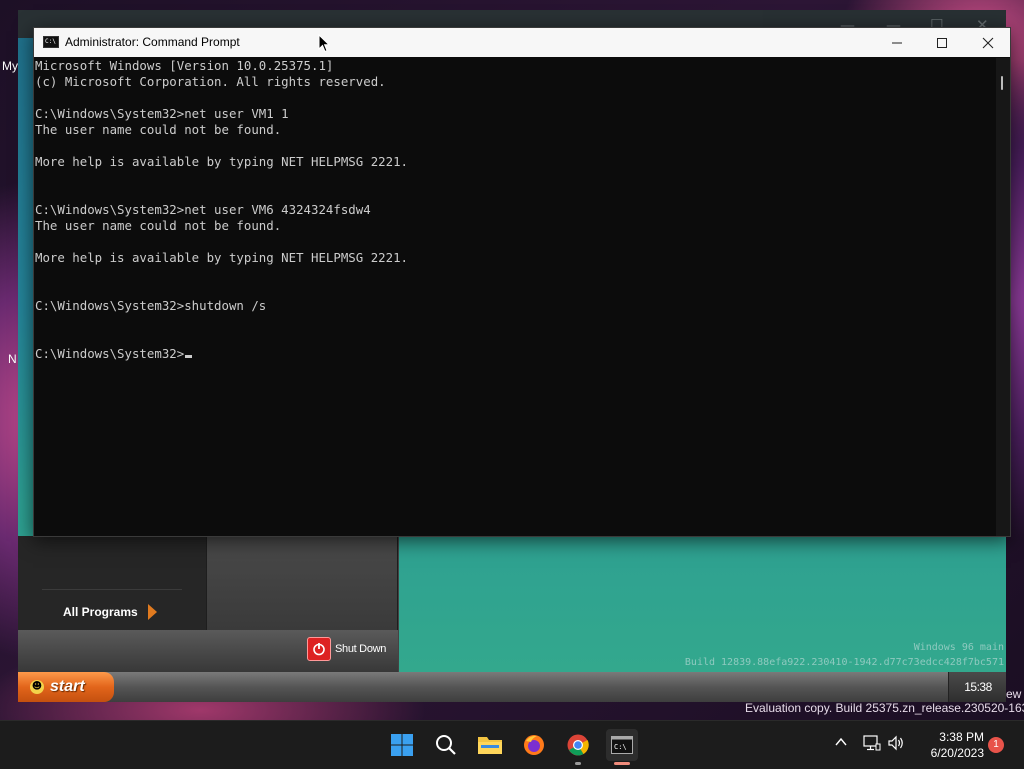 The width and height of the screenshot is (1024, 769). I want to click on desktop-icon-label: N, so click(12, 359).